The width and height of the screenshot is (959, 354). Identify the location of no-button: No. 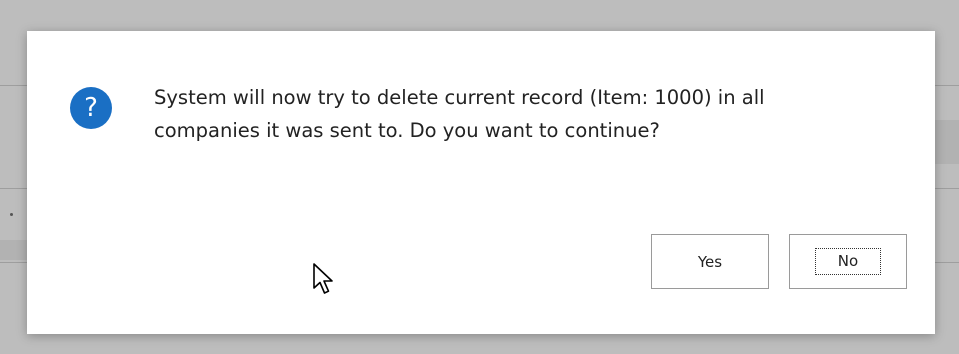
(848, 261).